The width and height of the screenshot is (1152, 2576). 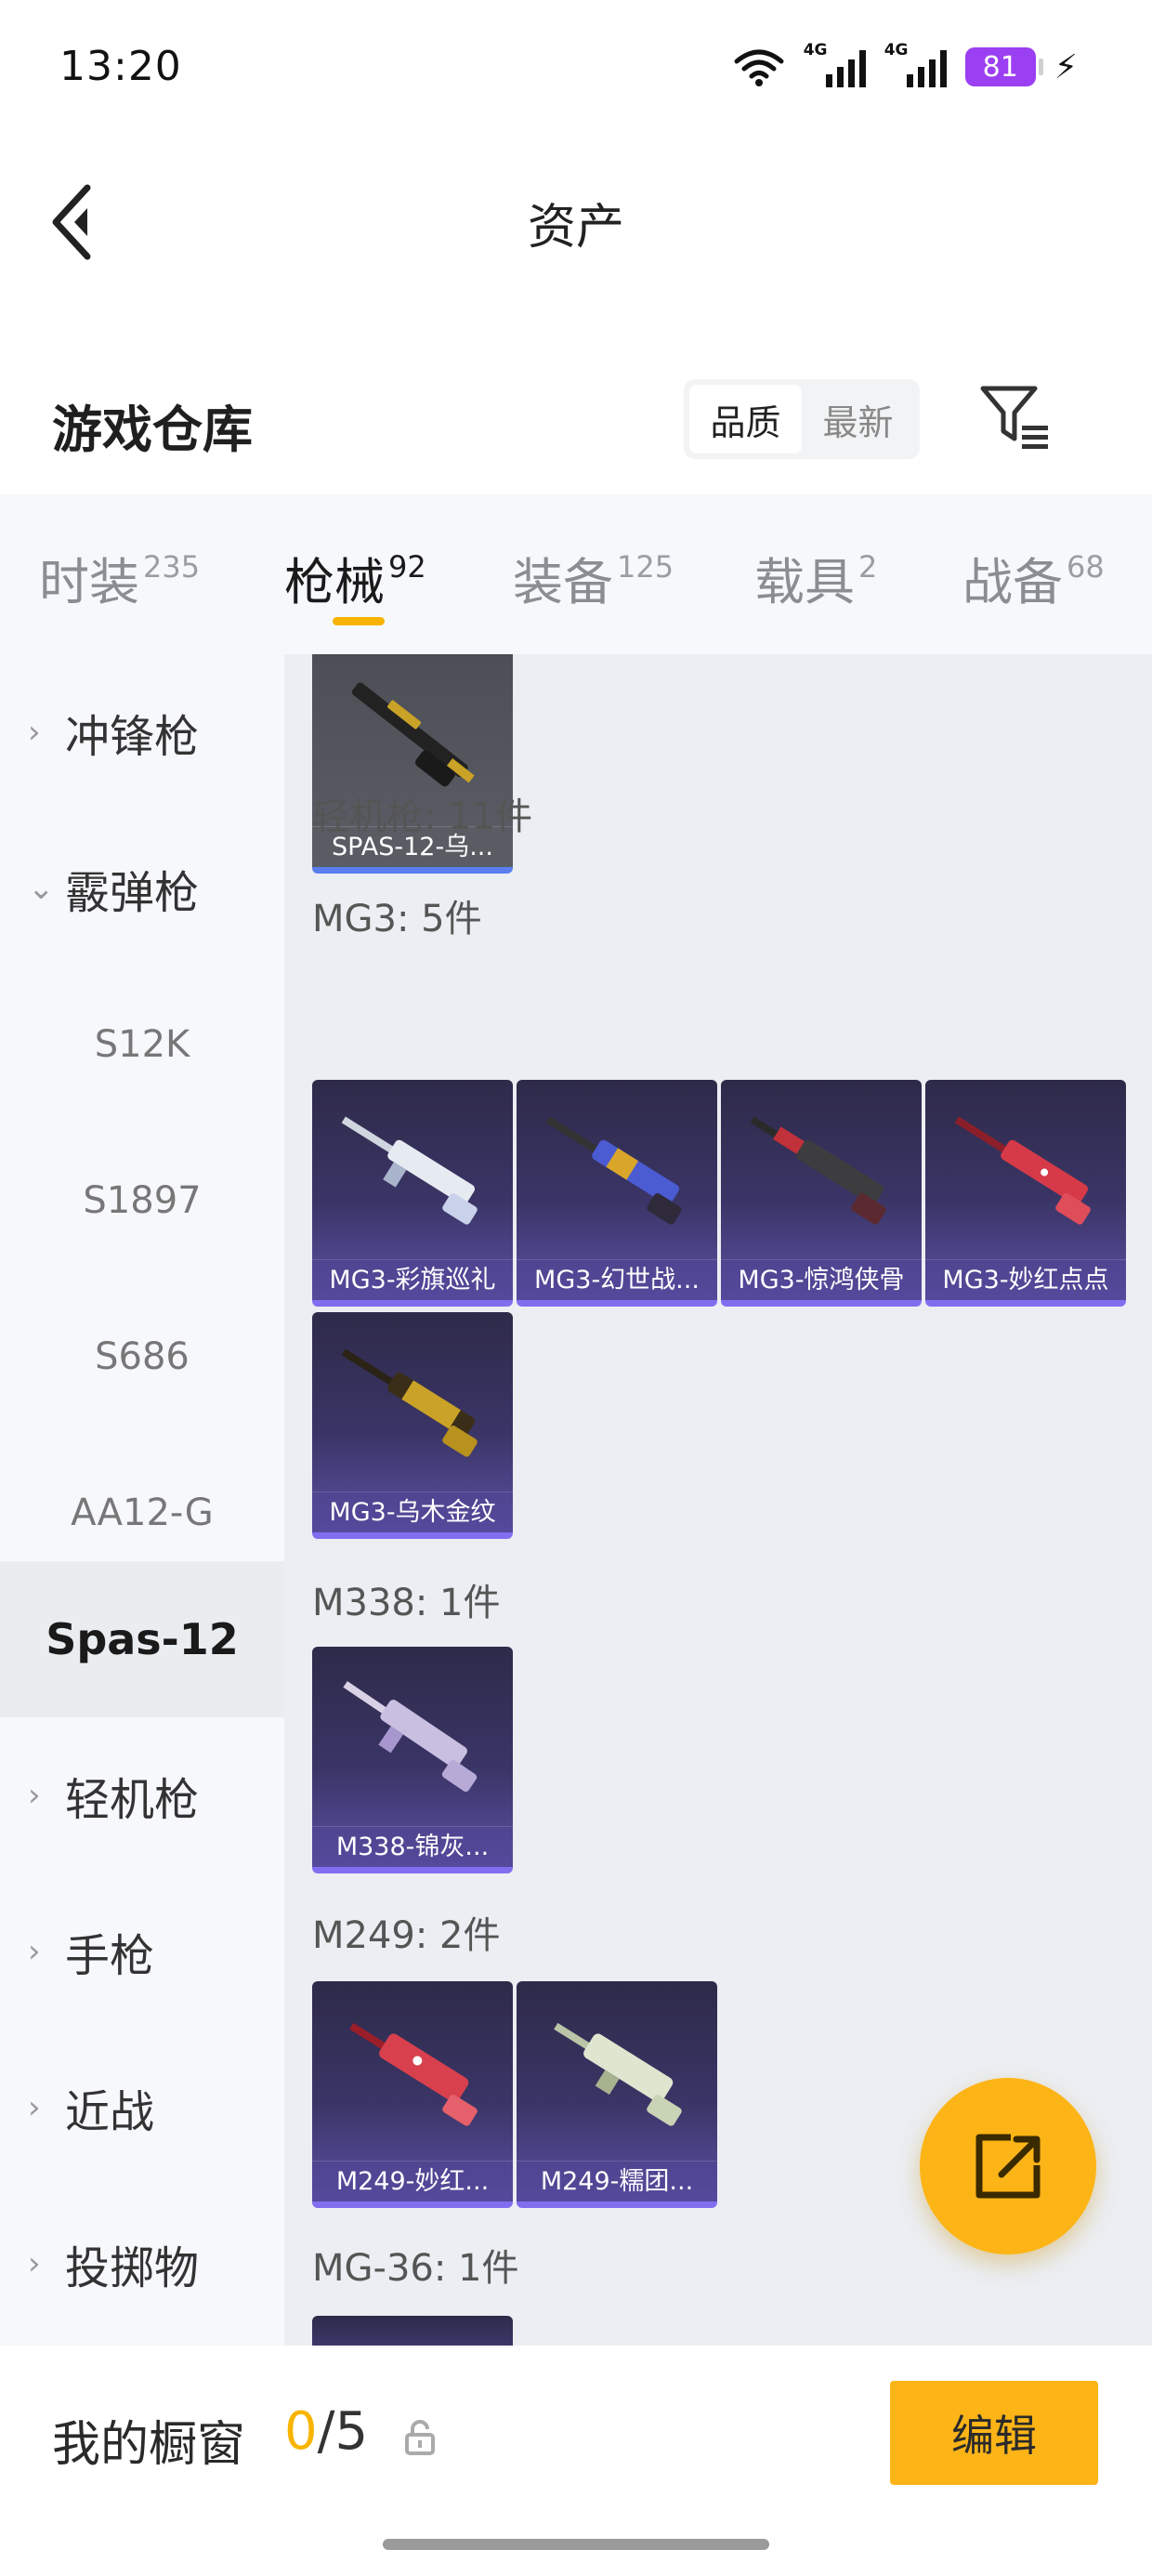 What do you see at coordinates (815, 577) in the screenshot?
I see `tab-vehicles: 载具 2` at bounding box center [815, 577].